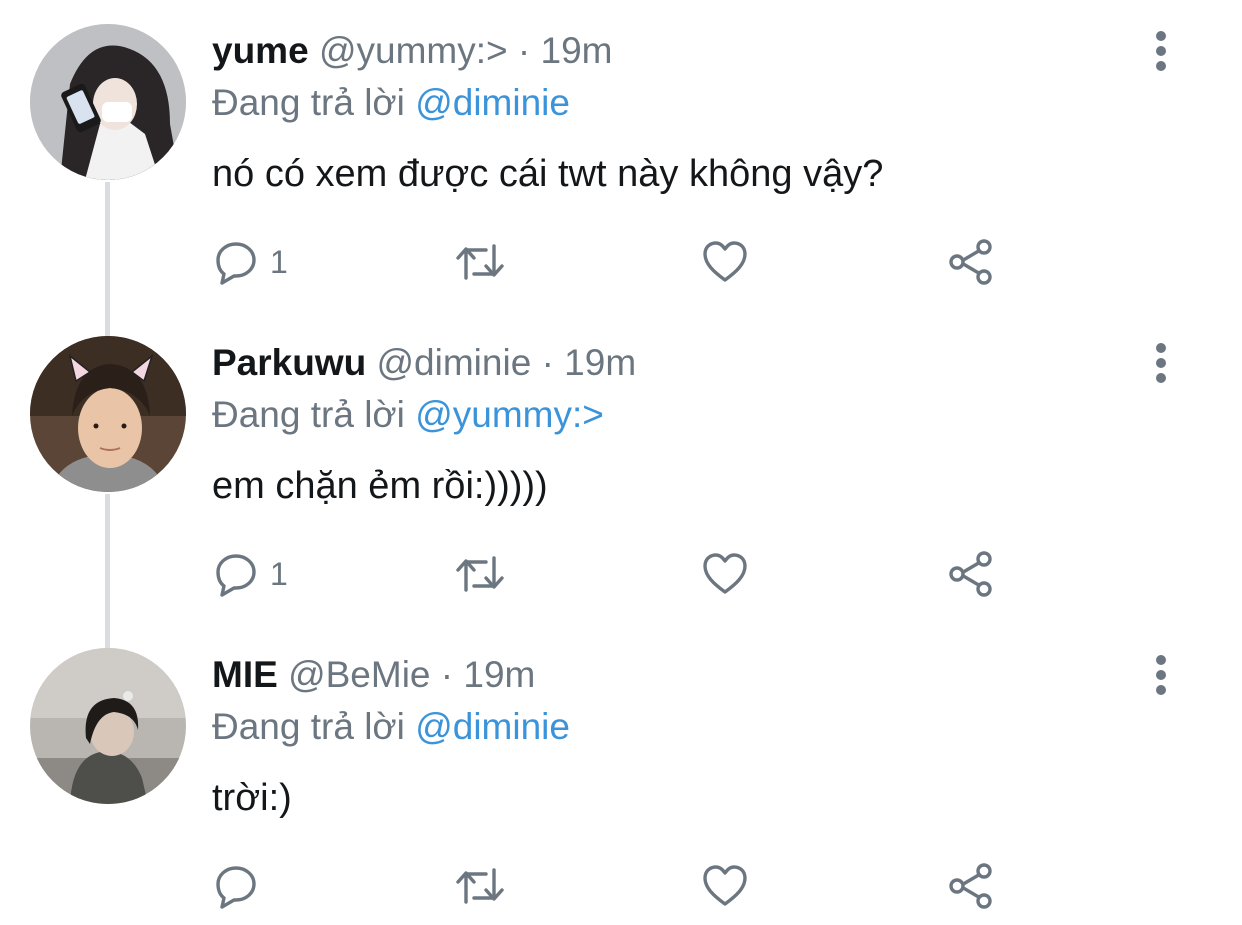 The width and height of the screenshot is (1242, 925). Describe the element at coordinates (612, 886) in the screenshot. I see `tweet-actions` at that location.